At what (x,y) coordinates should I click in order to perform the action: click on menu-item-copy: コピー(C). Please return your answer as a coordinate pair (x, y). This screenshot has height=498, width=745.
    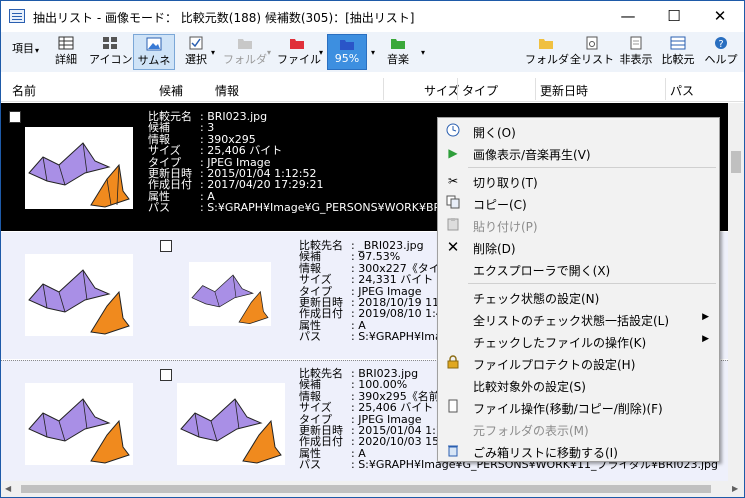
    Looking at the image, I should click on (578, 203).